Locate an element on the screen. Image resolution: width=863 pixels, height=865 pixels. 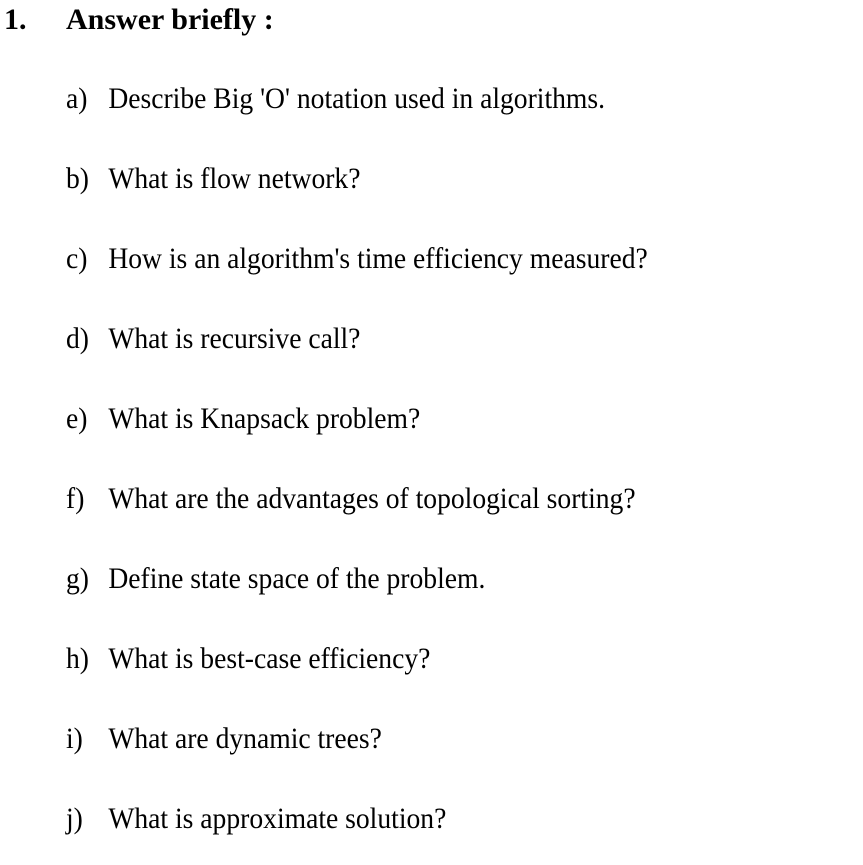
item-label: e) is located at coordinates (77, 418).